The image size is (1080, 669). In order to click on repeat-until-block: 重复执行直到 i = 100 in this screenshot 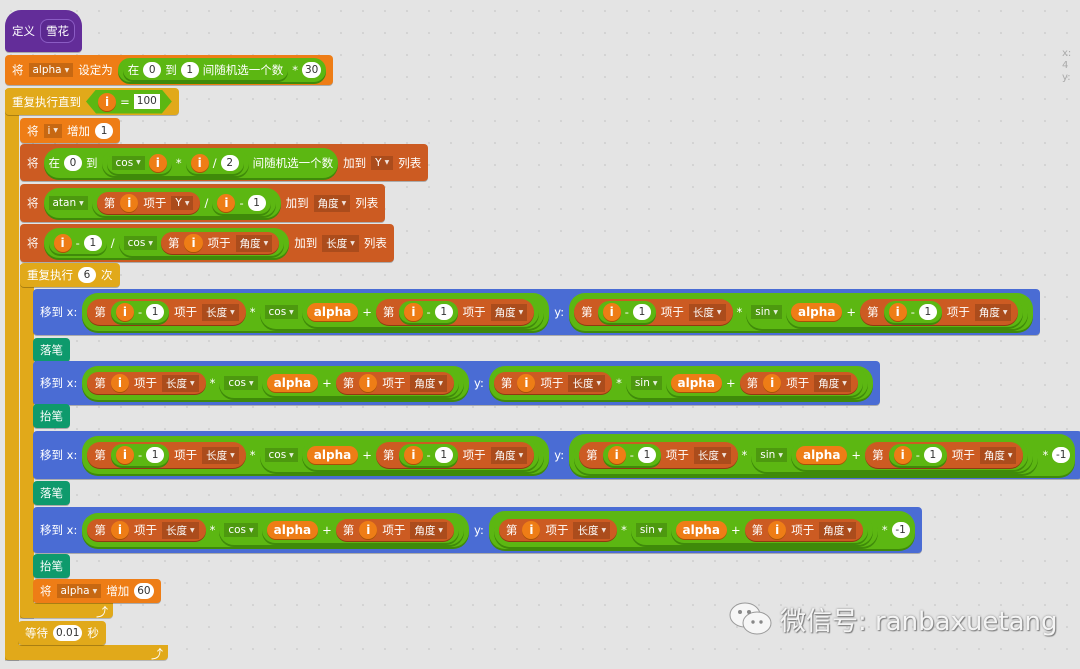, I will do `click(92, 101)`.